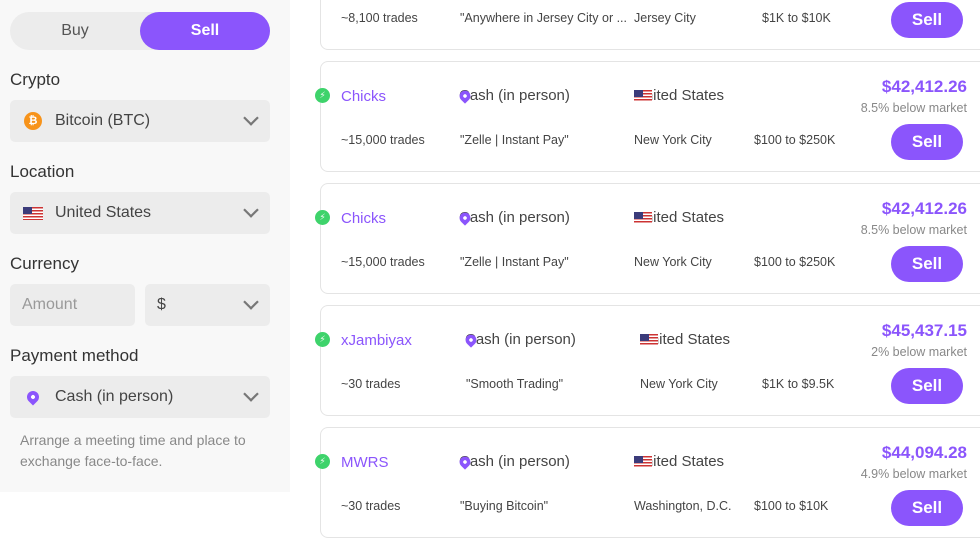  Describe the element at coordinates (924, 330) in the screenshot. I see `price: $45,437.15` at that location.